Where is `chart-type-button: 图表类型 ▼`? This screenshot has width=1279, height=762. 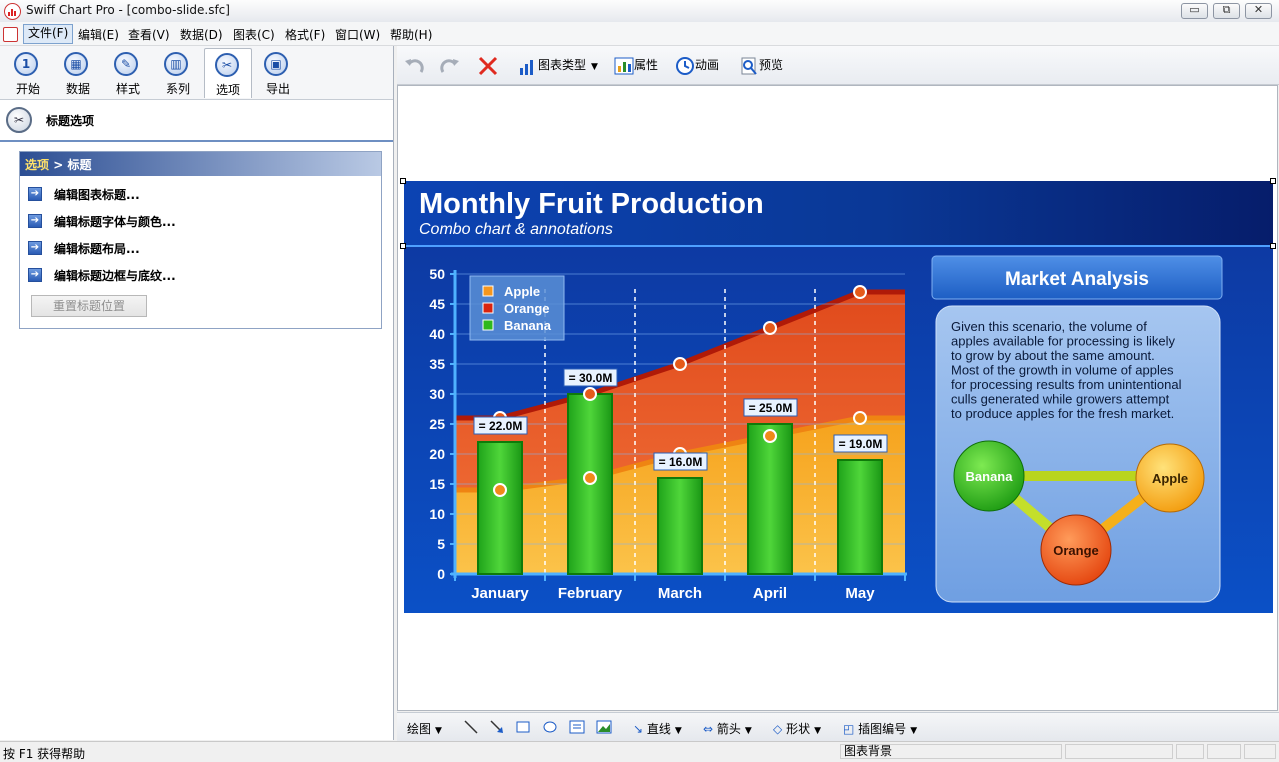 chart-type-button: 图表类型 ▼ is located at coordinates (558, 66).